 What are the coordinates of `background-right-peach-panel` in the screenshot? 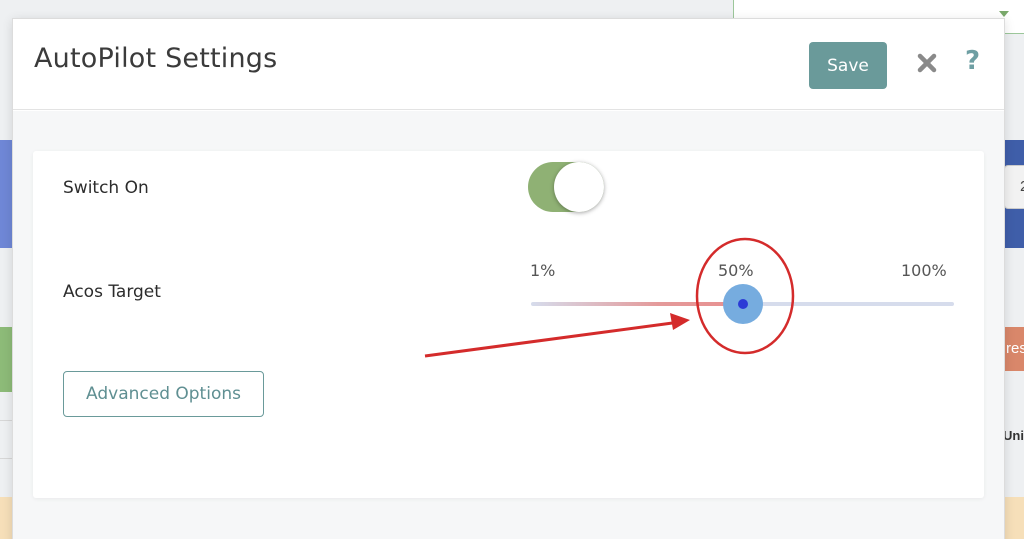 It's located at (1014, 518).